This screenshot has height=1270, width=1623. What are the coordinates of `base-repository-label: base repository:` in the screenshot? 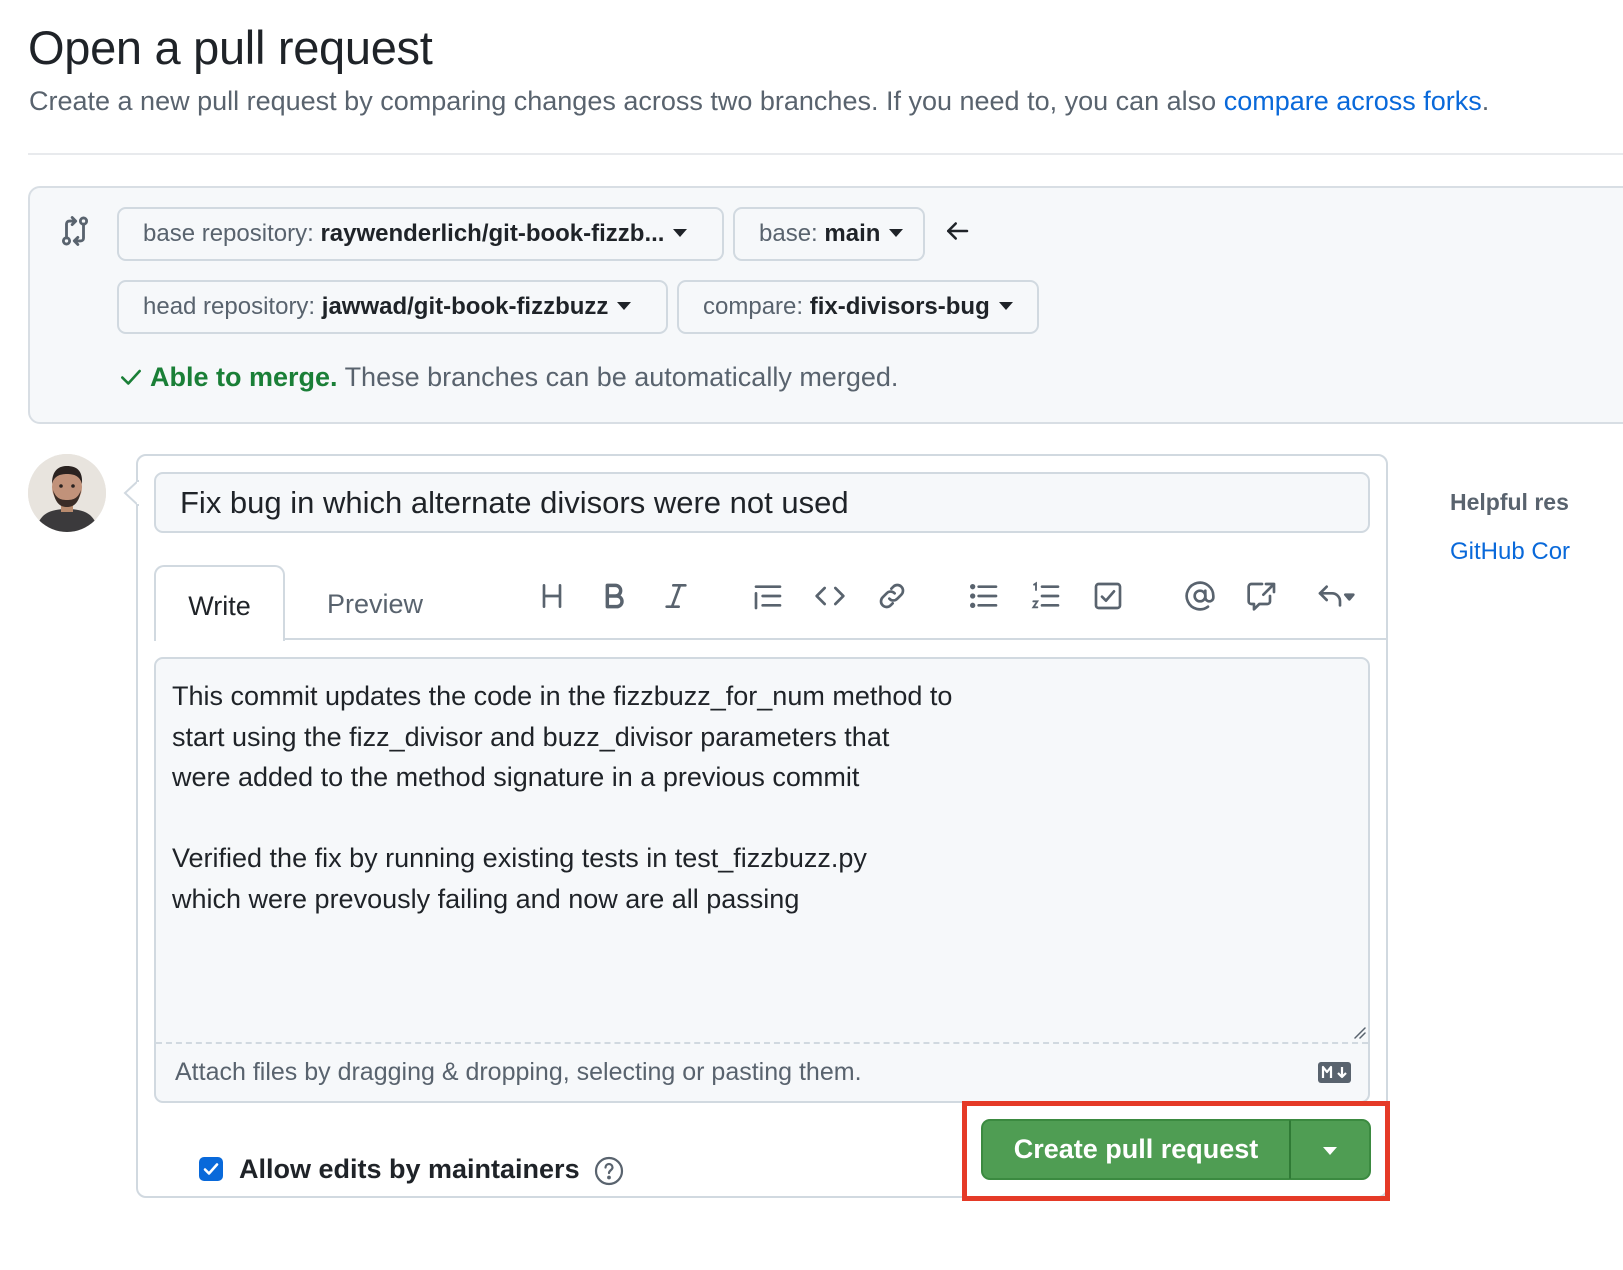 It's located at (228, 233).